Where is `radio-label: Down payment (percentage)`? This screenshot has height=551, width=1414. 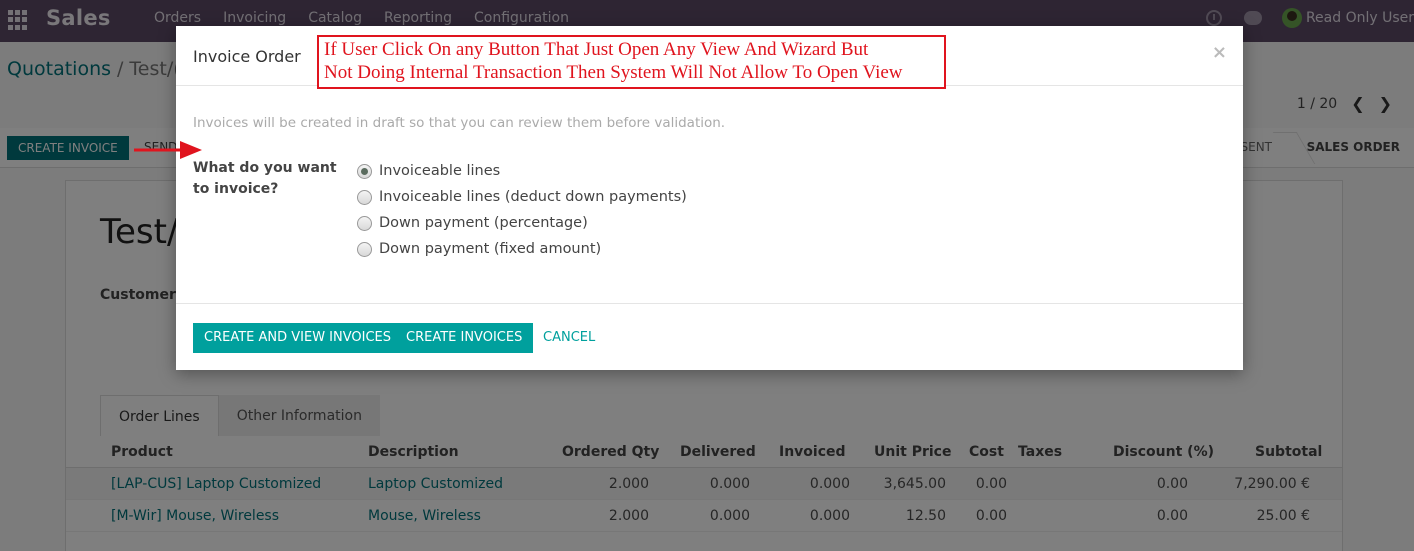
radio-label: Down payment (percentage) is located at coordinates (483, 223).